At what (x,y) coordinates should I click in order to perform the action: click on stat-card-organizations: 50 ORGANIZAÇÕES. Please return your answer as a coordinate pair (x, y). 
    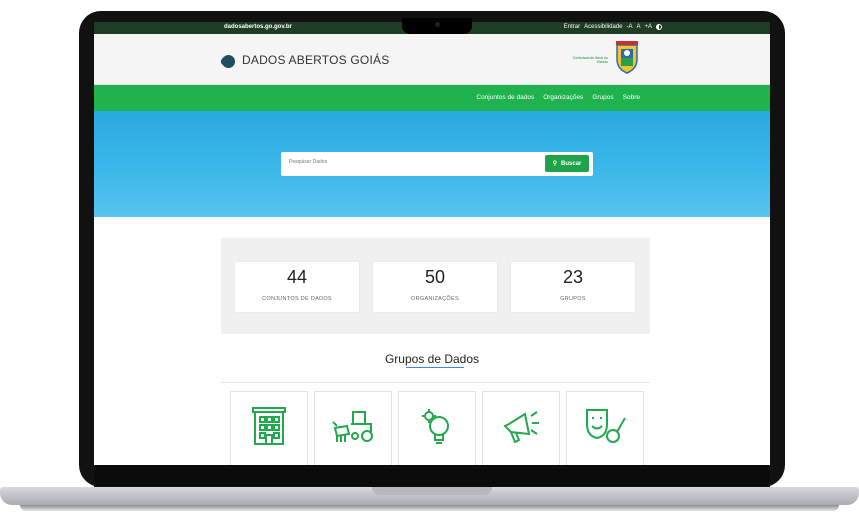
    Looking at the image, I should click on (435, 287).